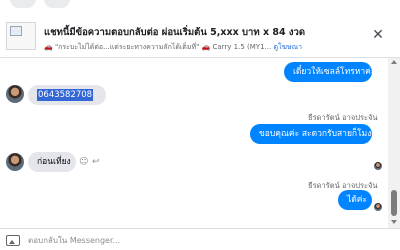 The width and height of the screenshot is (400, 250). What do you see at coordinates (23, 4) in the screenshot?
I see `top-button-left` at bounding box center [23, 4].